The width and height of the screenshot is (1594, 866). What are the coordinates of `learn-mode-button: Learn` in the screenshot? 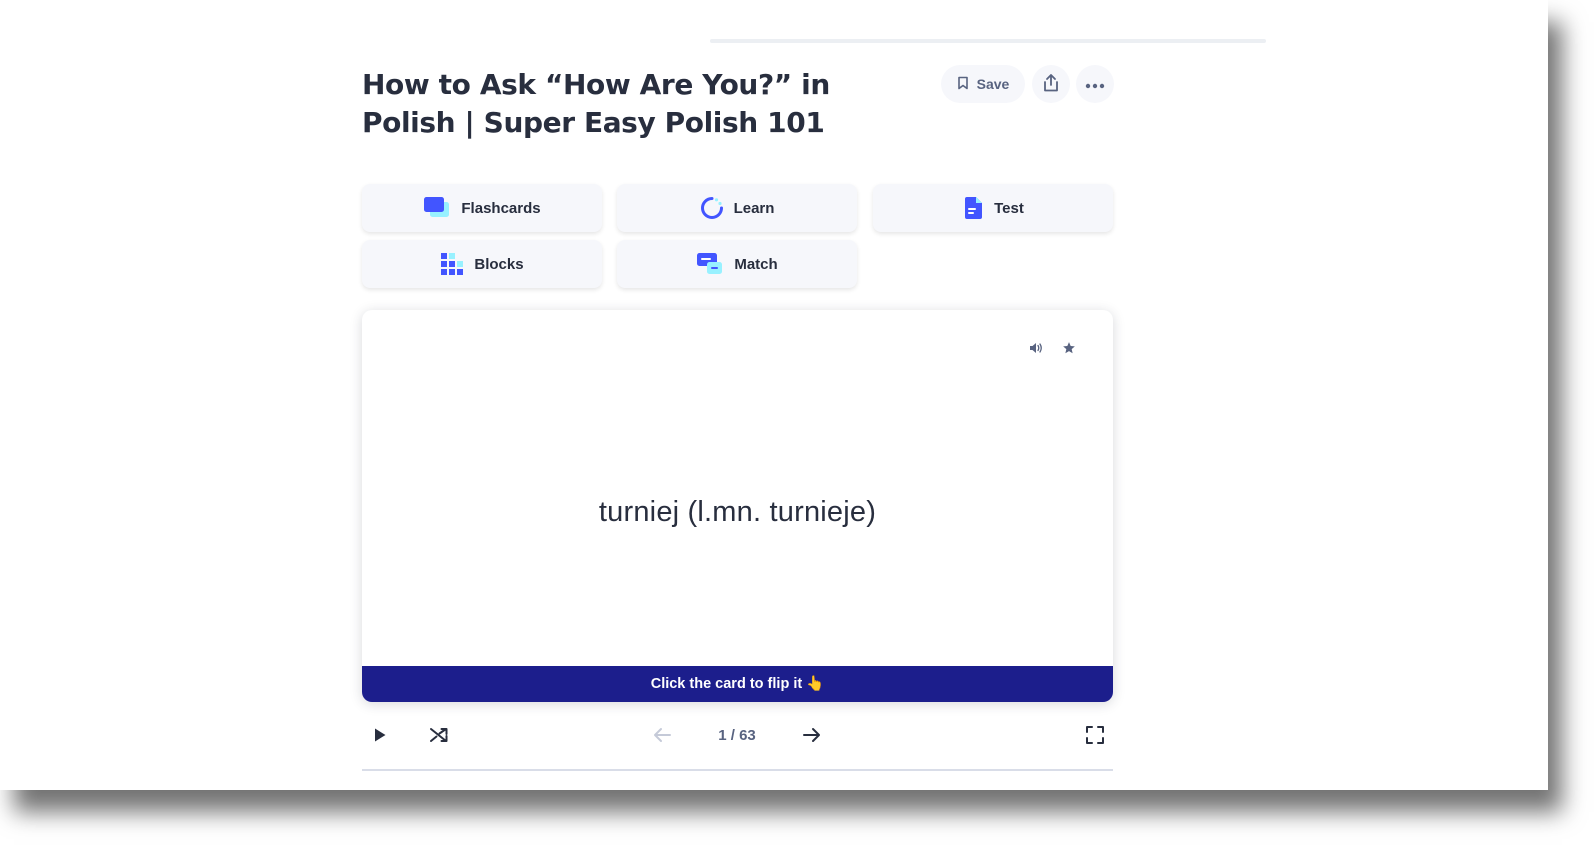 It's located at (737, 208).